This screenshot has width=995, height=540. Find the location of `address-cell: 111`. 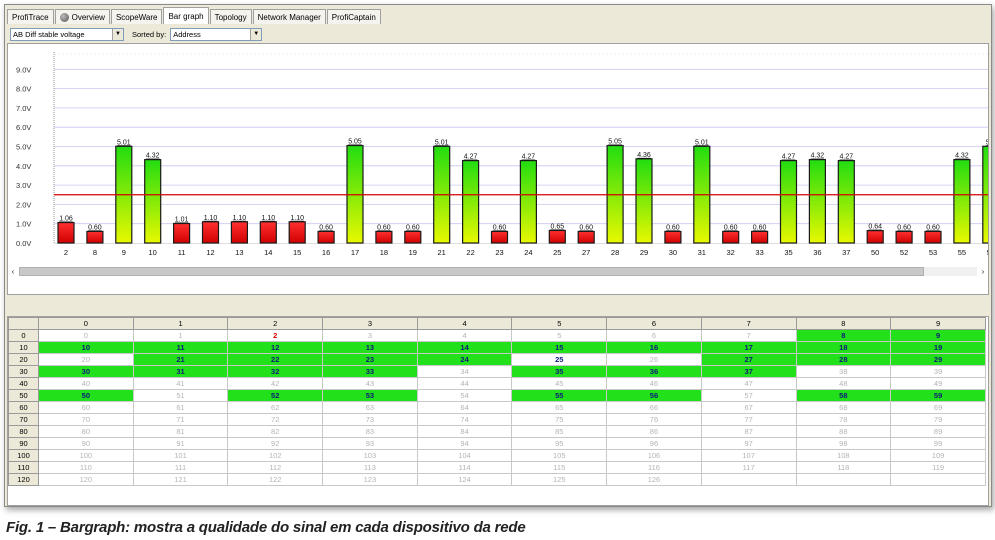

address-cell: 111 is located at coordinates (180, 467).